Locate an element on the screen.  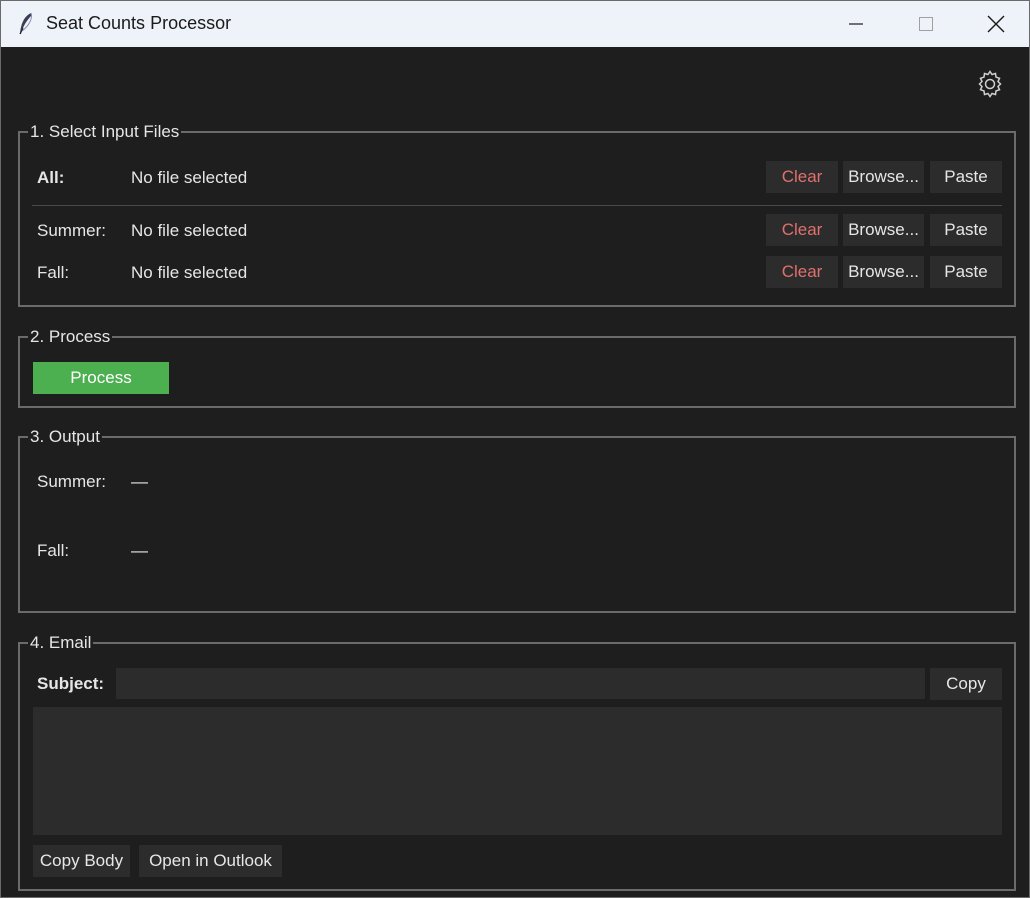
summer-clear-button: Clear is located at coordinates (802, 230).